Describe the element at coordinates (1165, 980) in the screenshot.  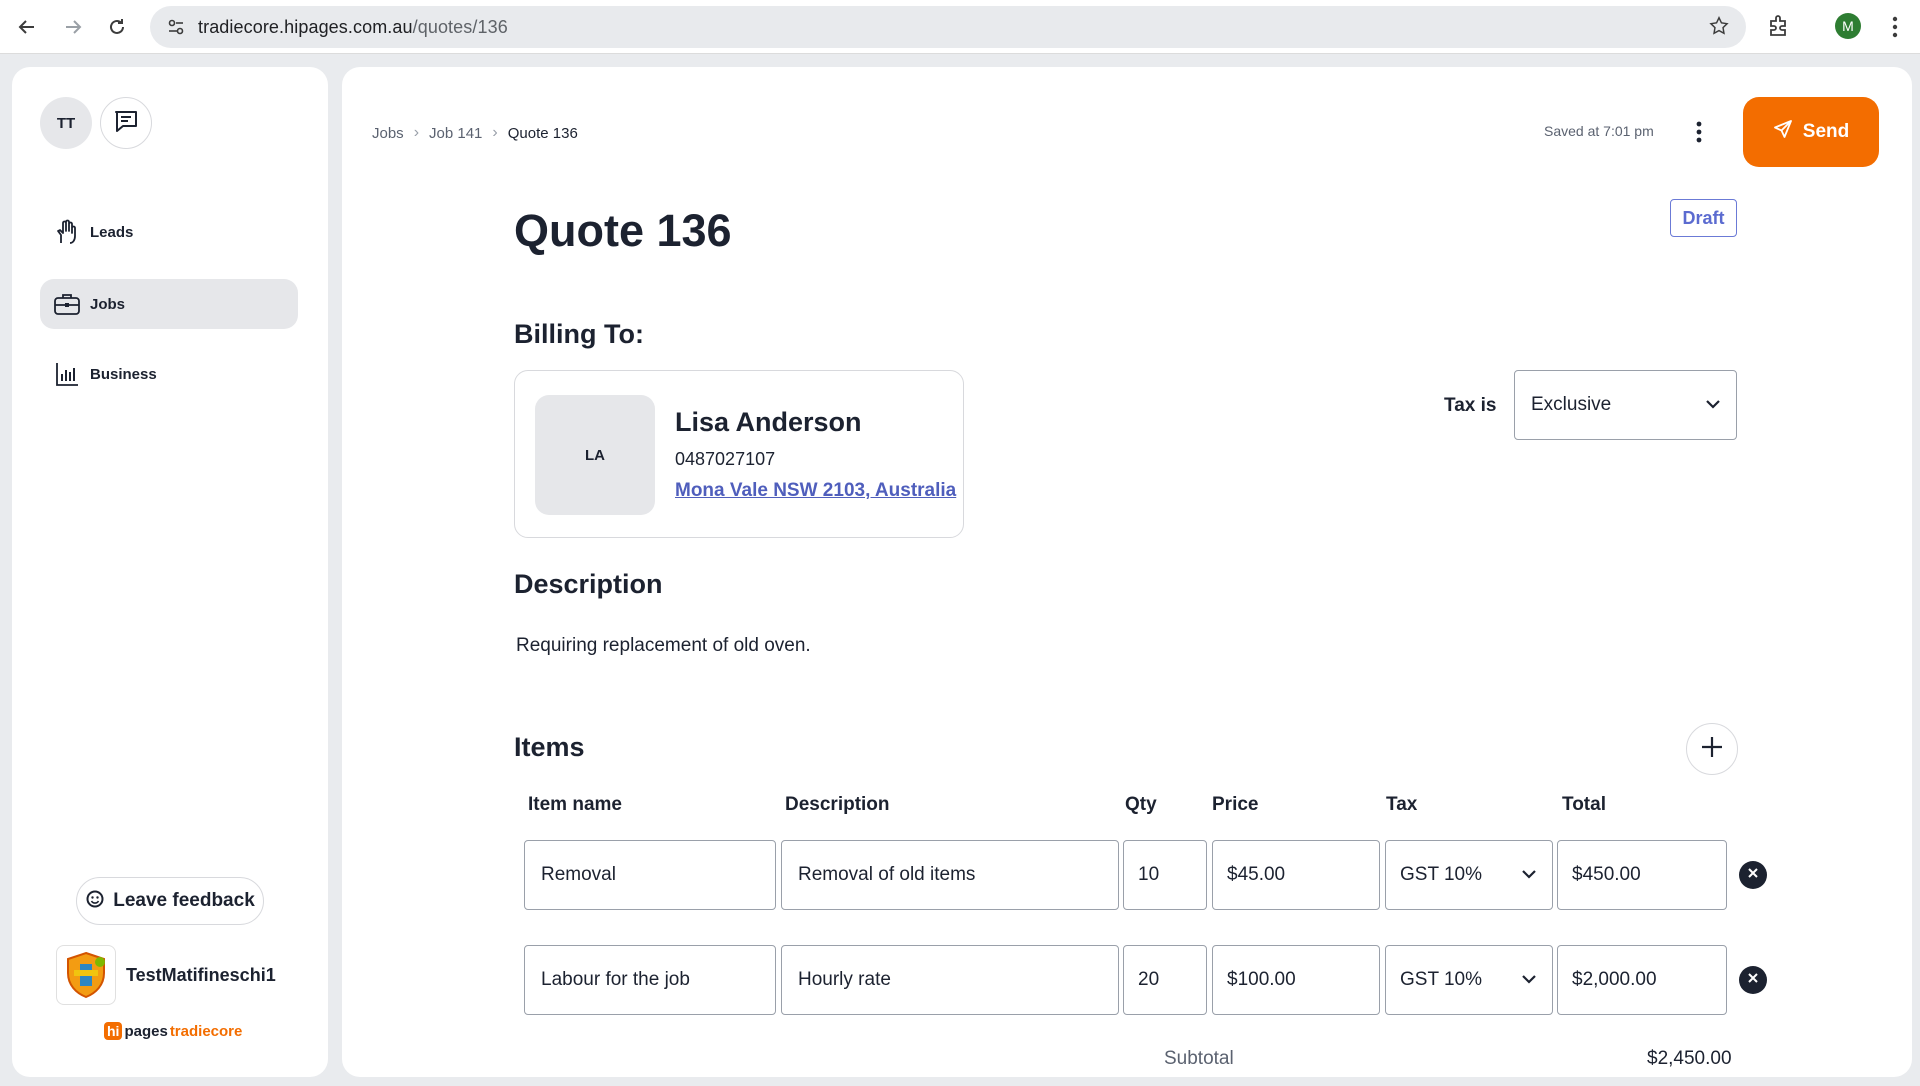
I see `item-qty-input: 20` at that location.